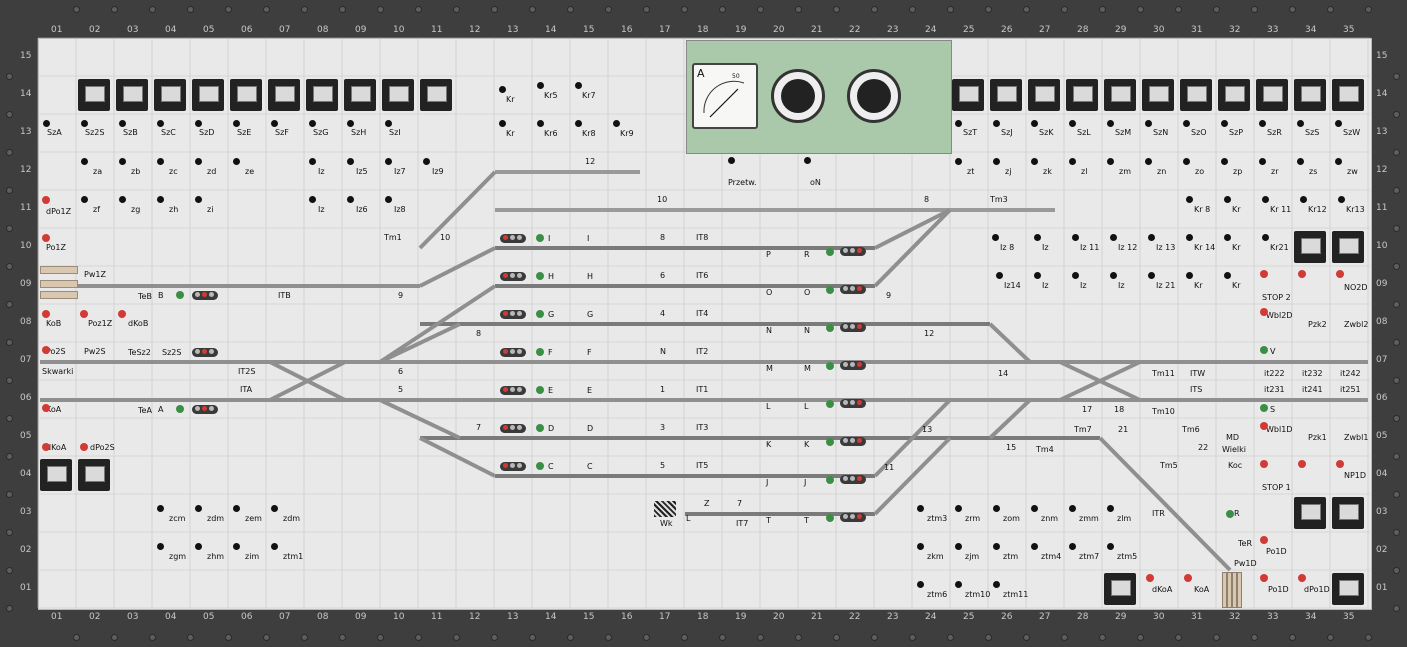 The height and width of the screenshot is (647, 1407). Describe the element at coordinates (122, 161) in the screenshot. I see `lever-toggle-zb` at that location.